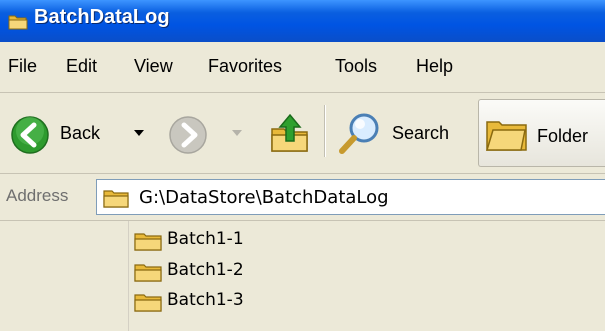 Image resolution: width=605 pixels, height=331 pixels. I want to click on back-dropdown-icon, so click(139, 134).